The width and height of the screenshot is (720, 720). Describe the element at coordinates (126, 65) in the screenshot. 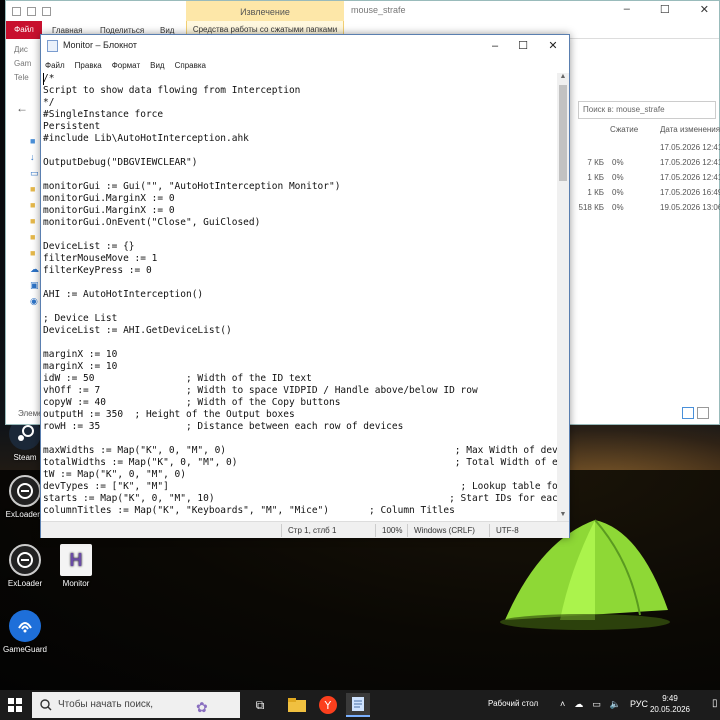

I see `menu-format: Формат` at that location.